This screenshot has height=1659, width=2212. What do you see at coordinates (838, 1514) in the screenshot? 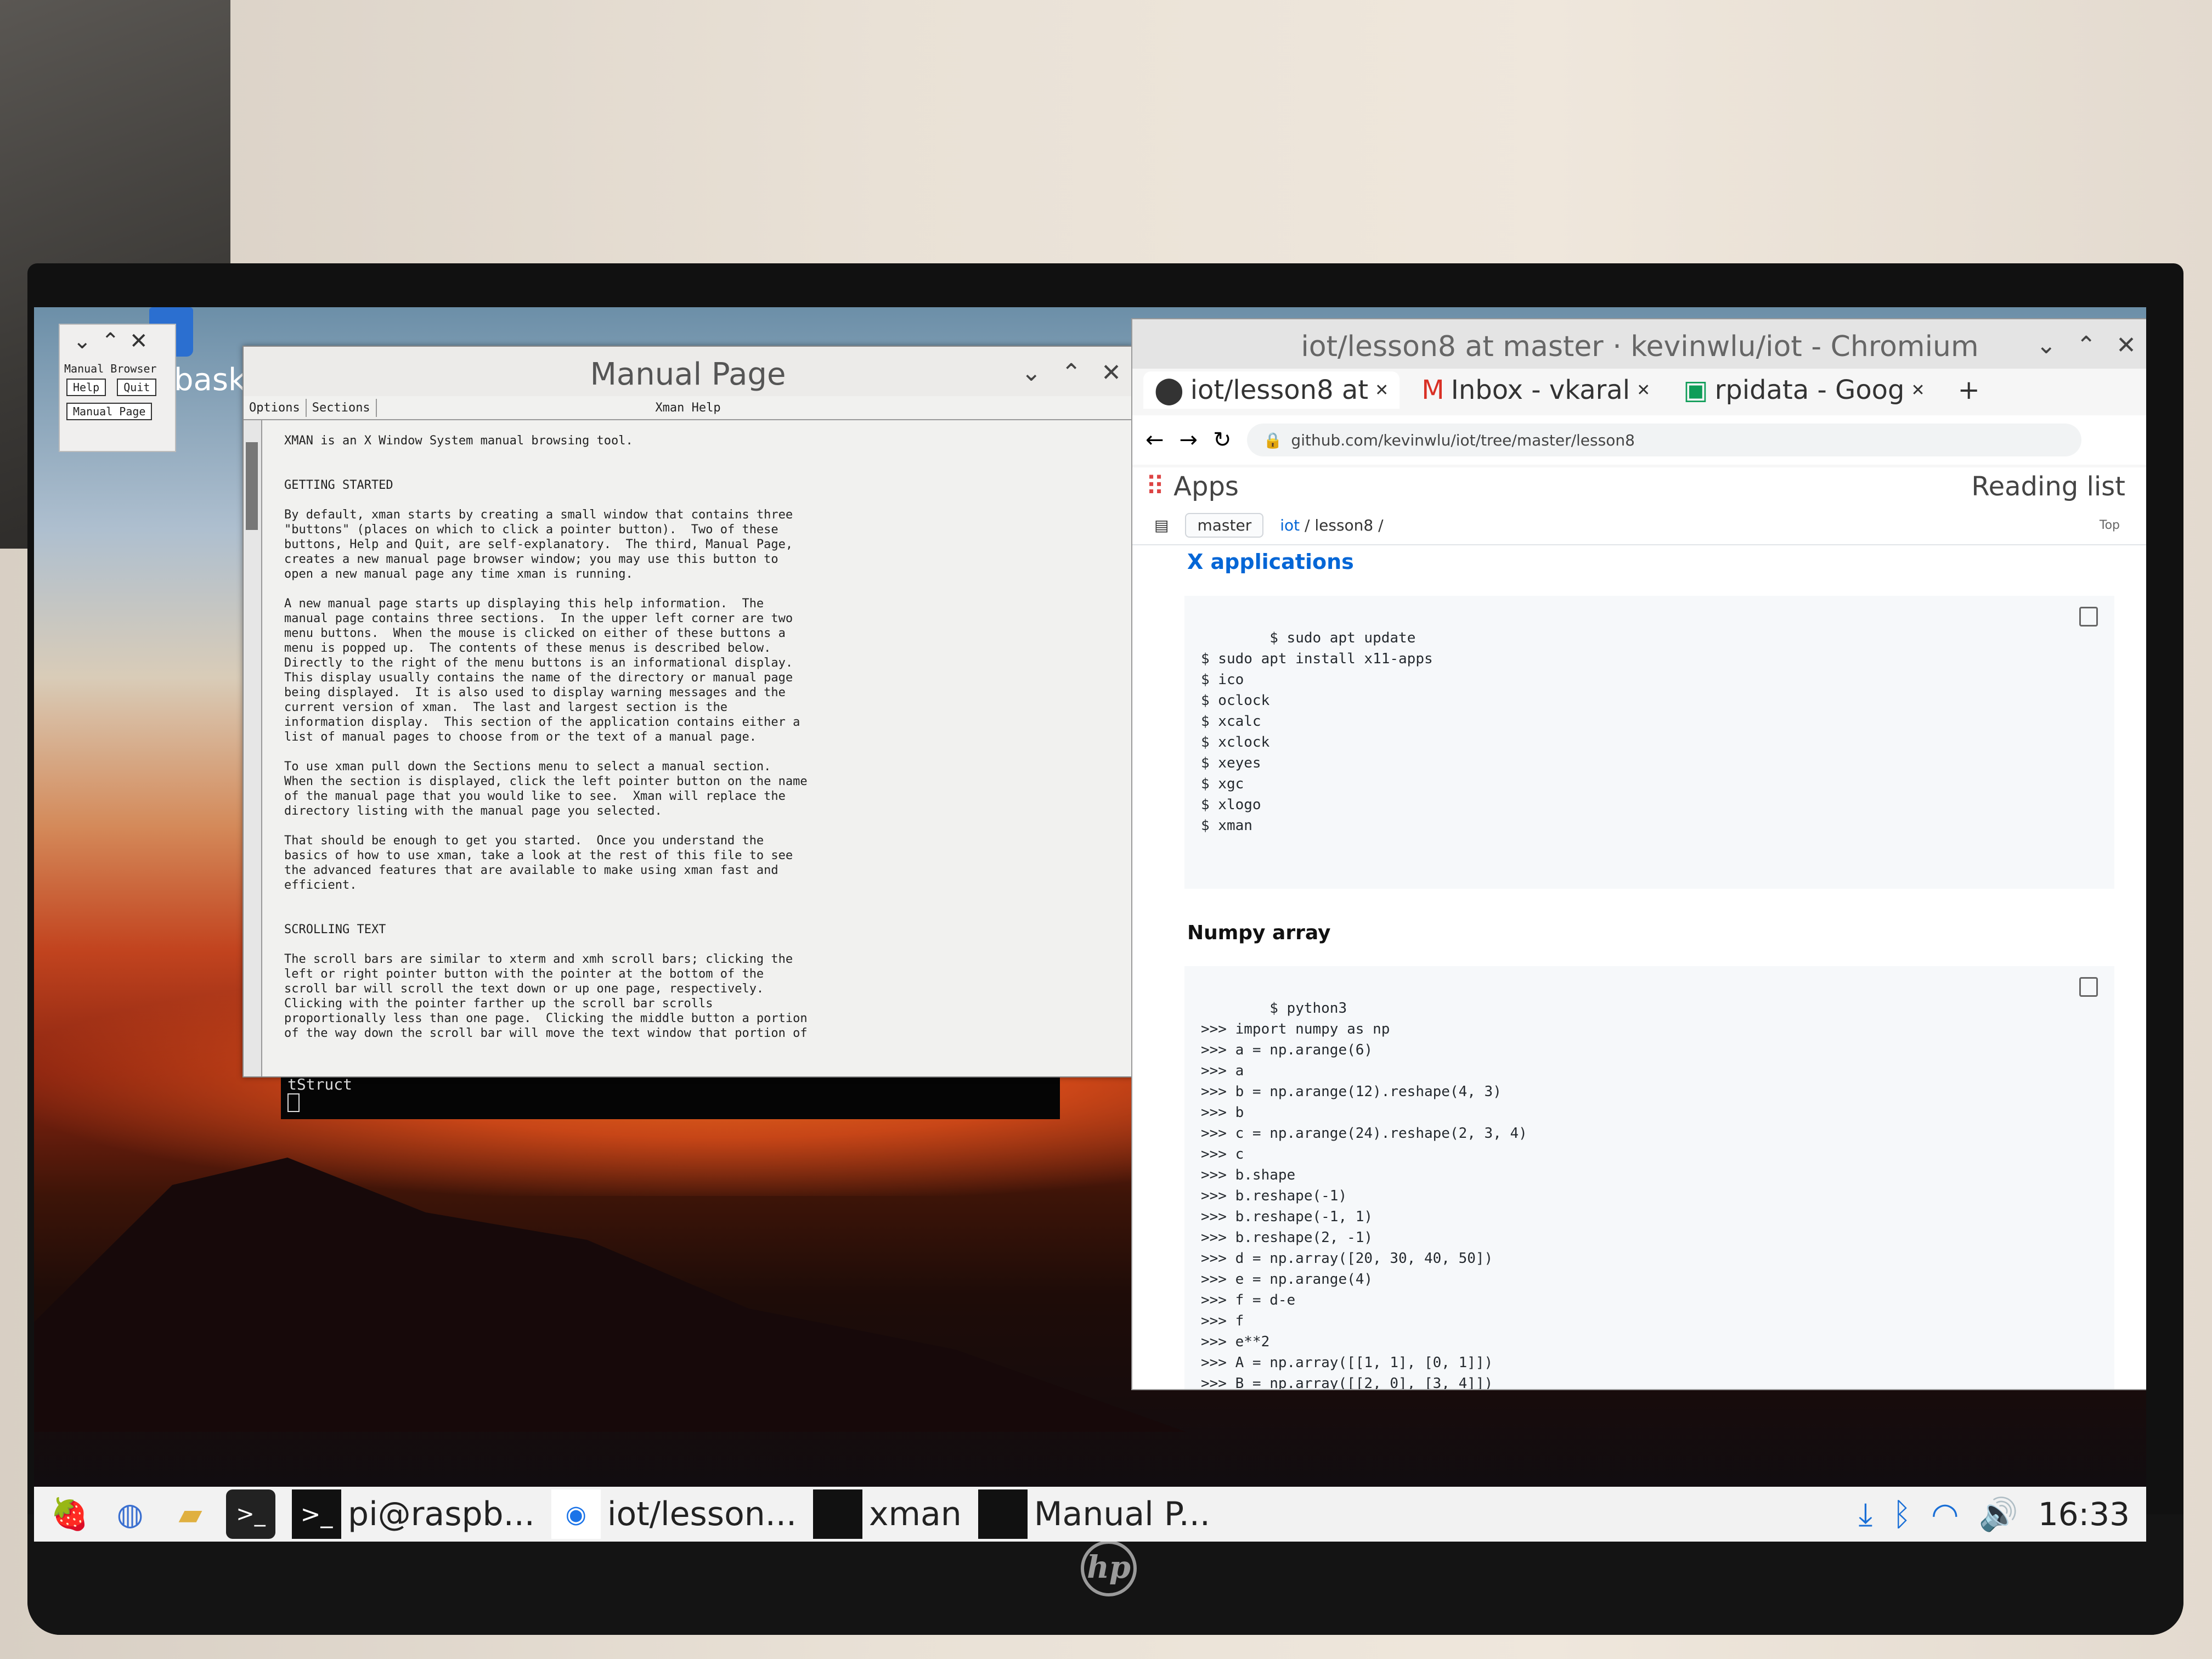
I see `xman-icon` at bounding box center [838, 1514].